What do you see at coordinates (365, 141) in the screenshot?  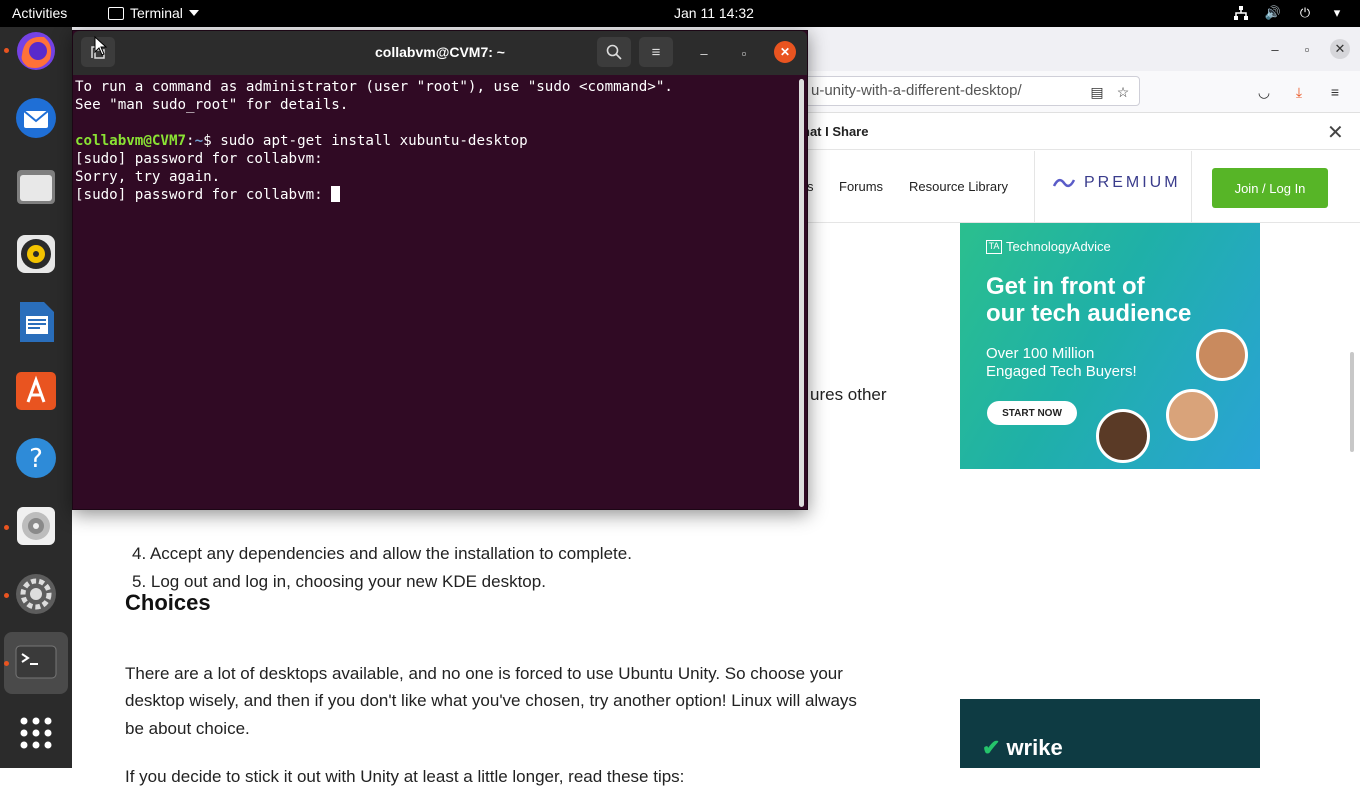 I see `prompt-command: $ sudo apt-get install xubuntu-desktop` at bounding box center [365, 141].